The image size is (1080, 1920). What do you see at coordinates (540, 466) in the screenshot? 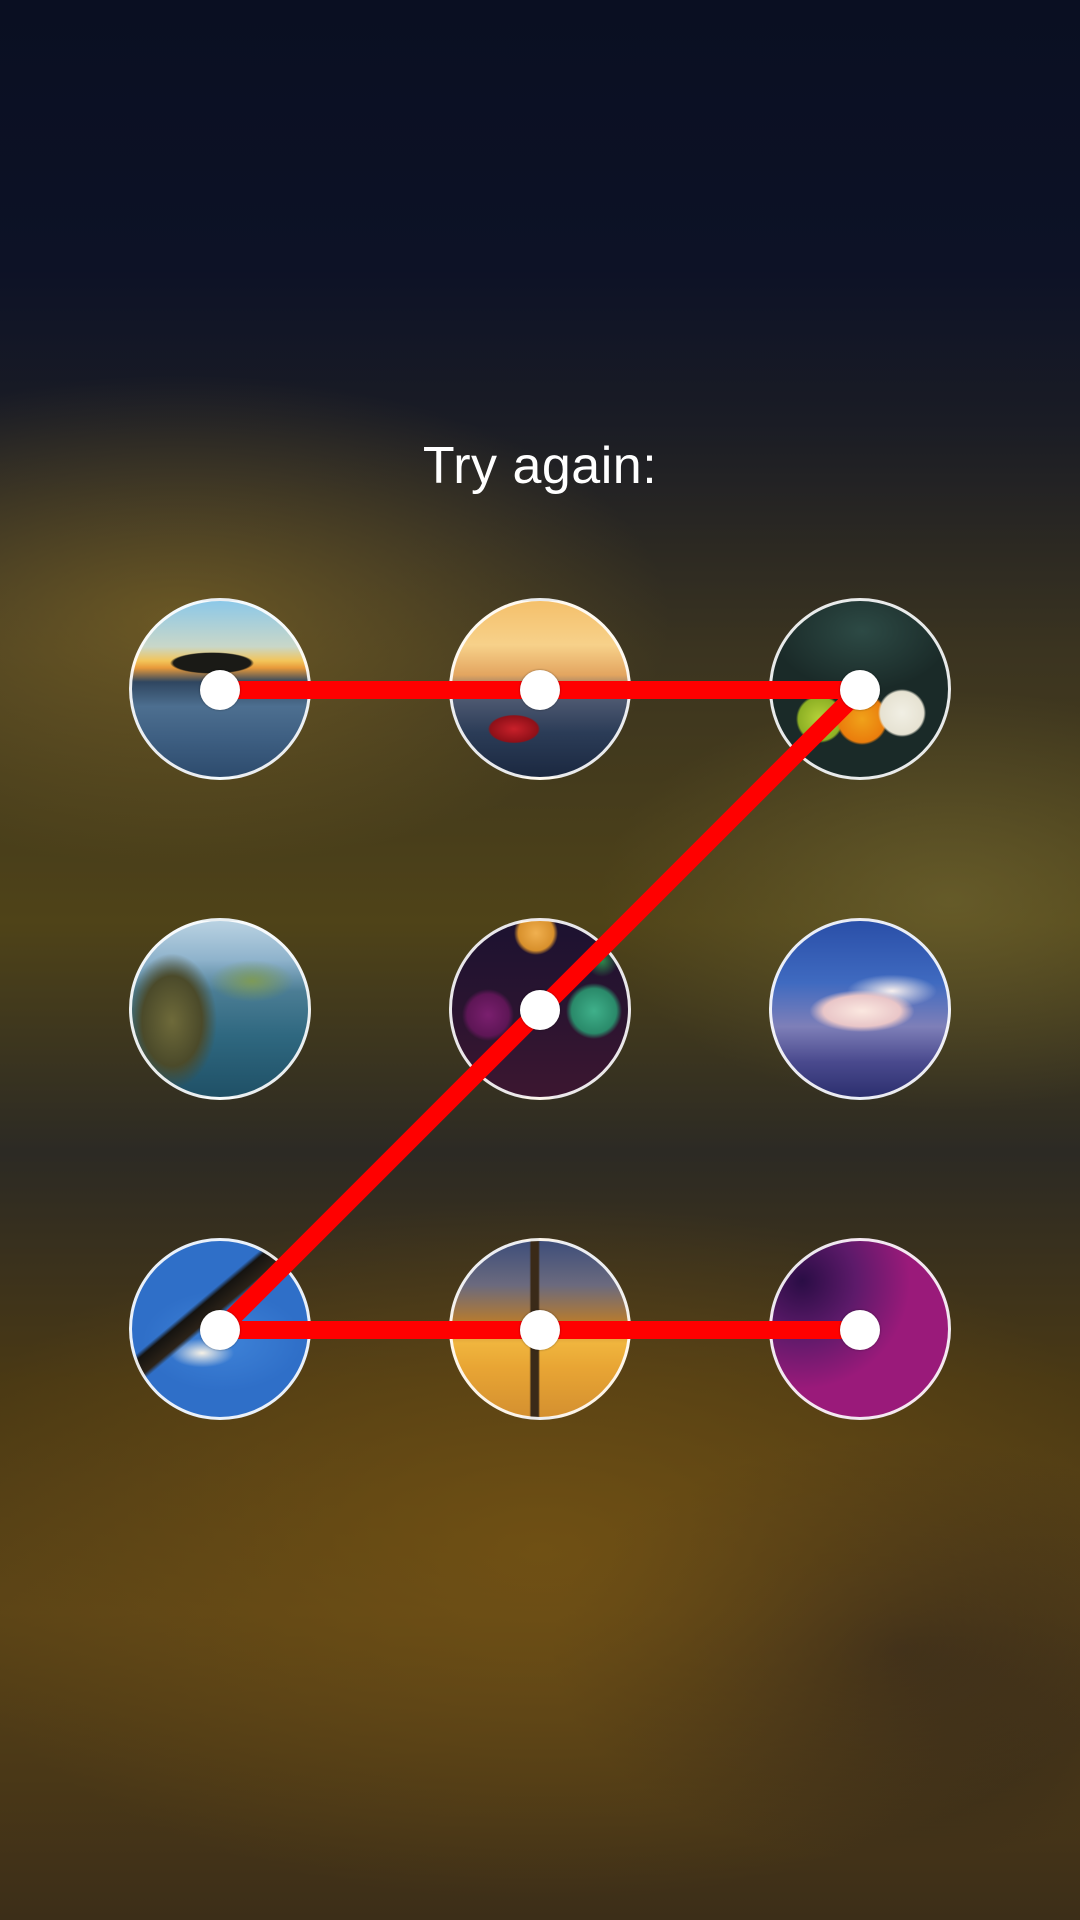
I see `pattern-prompt: Try again:` at bounding box center [540, 466].